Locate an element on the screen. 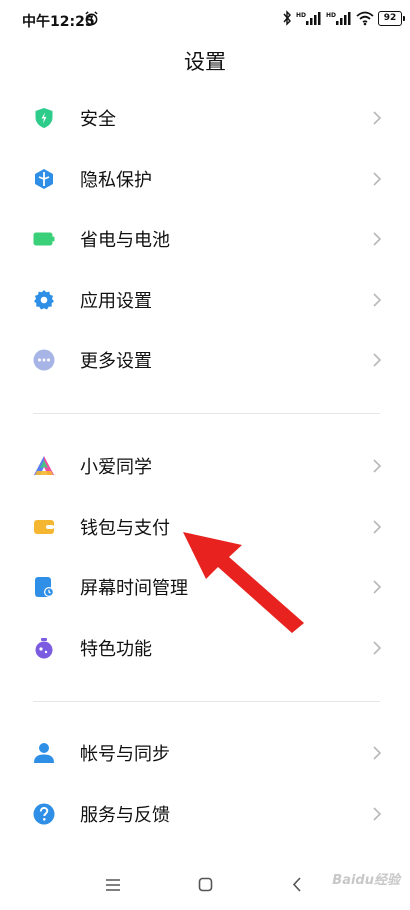 This screenshot has height=910, width=410. account-icon is located at coordinates (44, 753).